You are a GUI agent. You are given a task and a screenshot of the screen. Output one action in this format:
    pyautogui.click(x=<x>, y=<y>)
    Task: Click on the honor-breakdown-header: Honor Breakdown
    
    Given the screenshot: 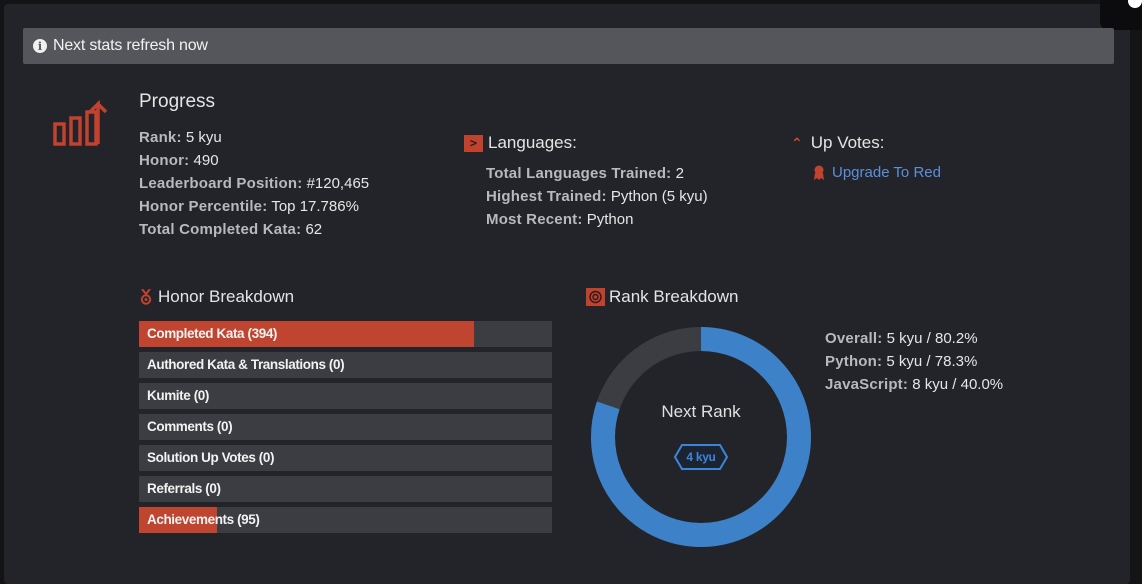 What is the action you would take?
    pyautogui.click(x=217, y=297)
    